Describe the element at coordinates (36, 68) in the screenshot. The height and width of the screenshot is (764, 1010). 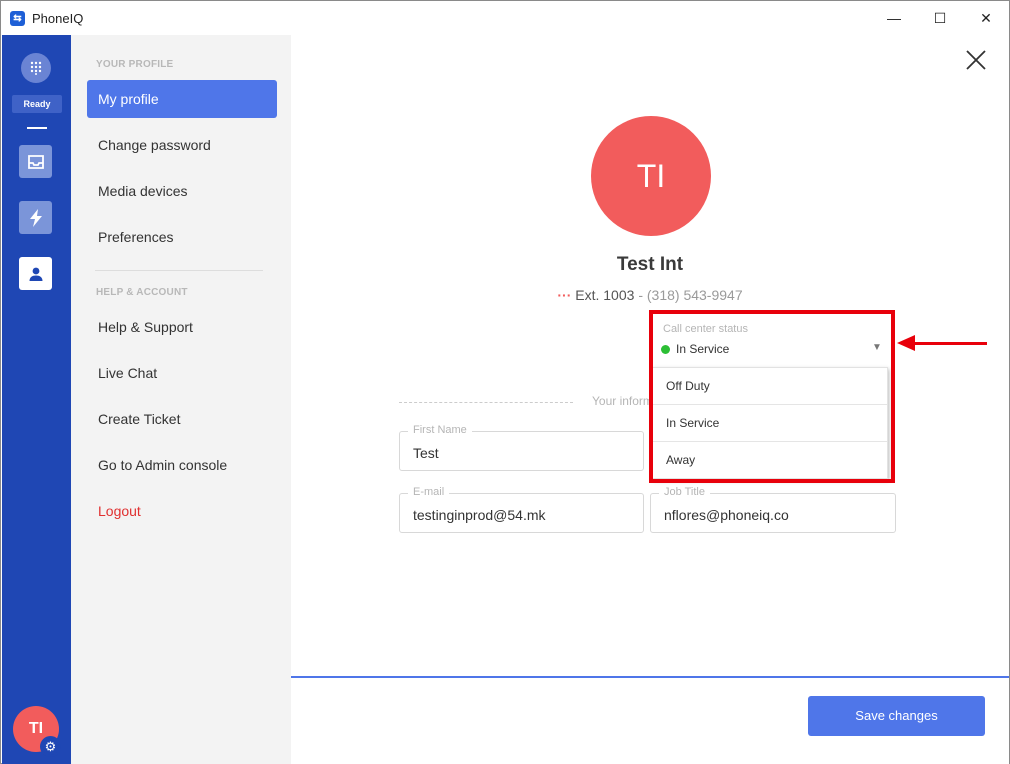
I see `dialpad-icon` at that location.